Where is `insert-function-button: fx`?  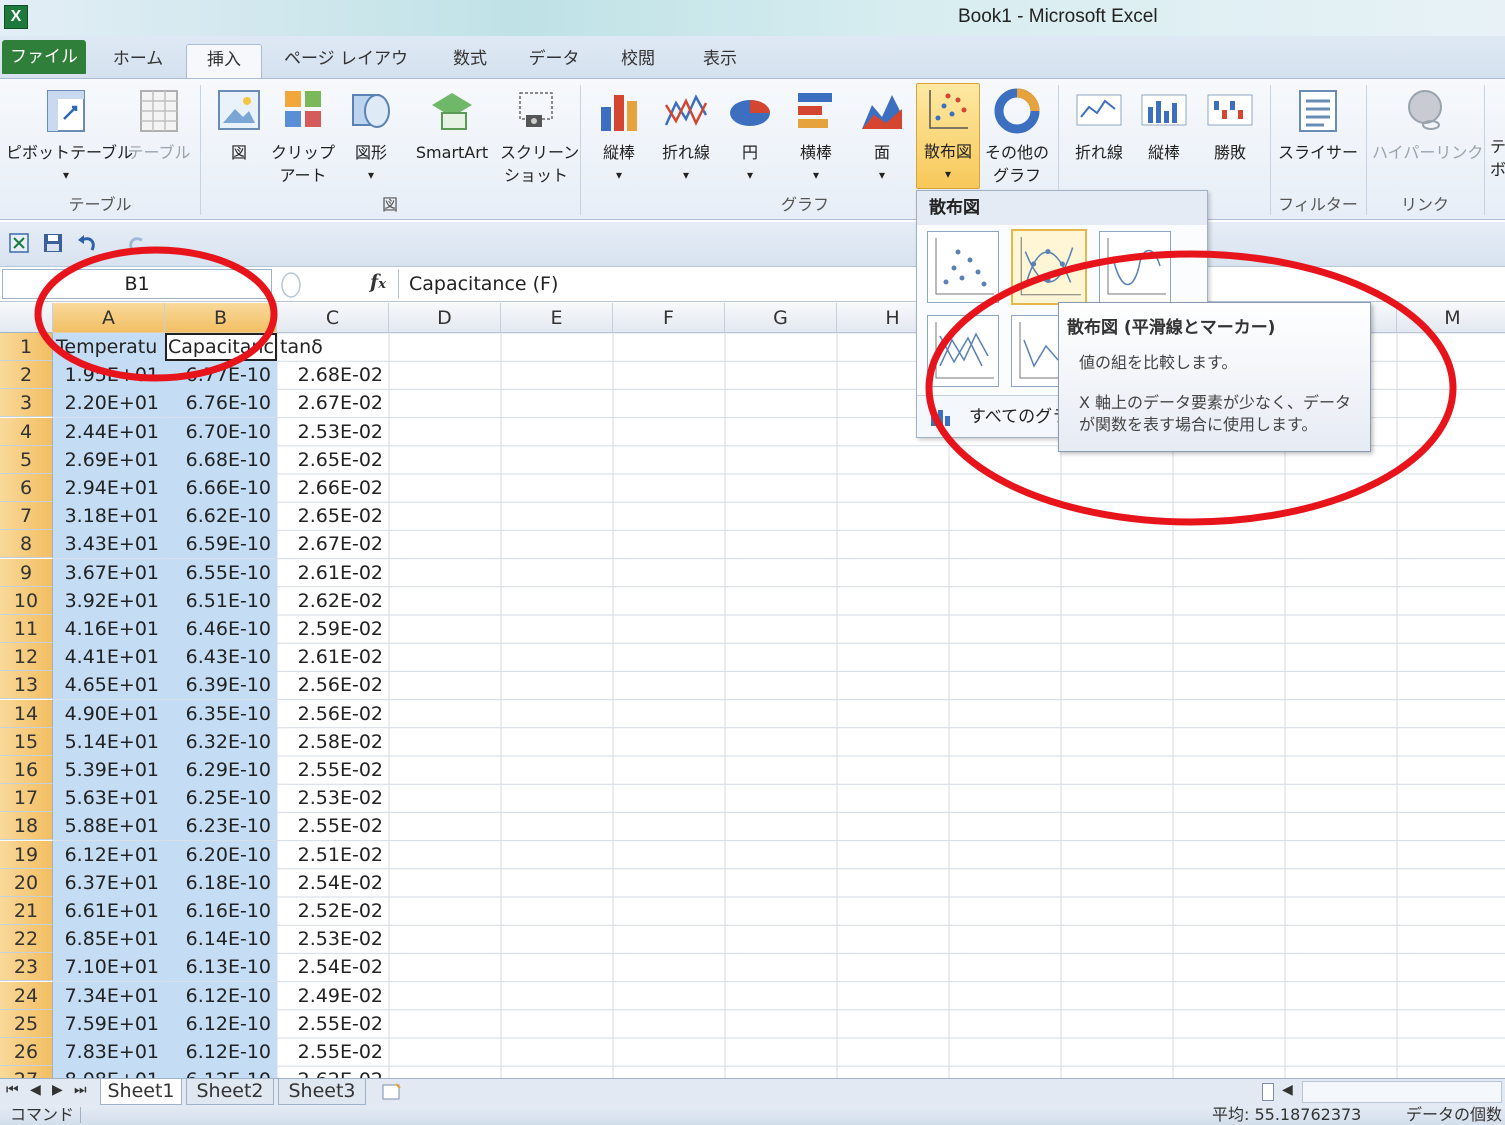
insert-function-button: fx is located at coordinates (378, 282).